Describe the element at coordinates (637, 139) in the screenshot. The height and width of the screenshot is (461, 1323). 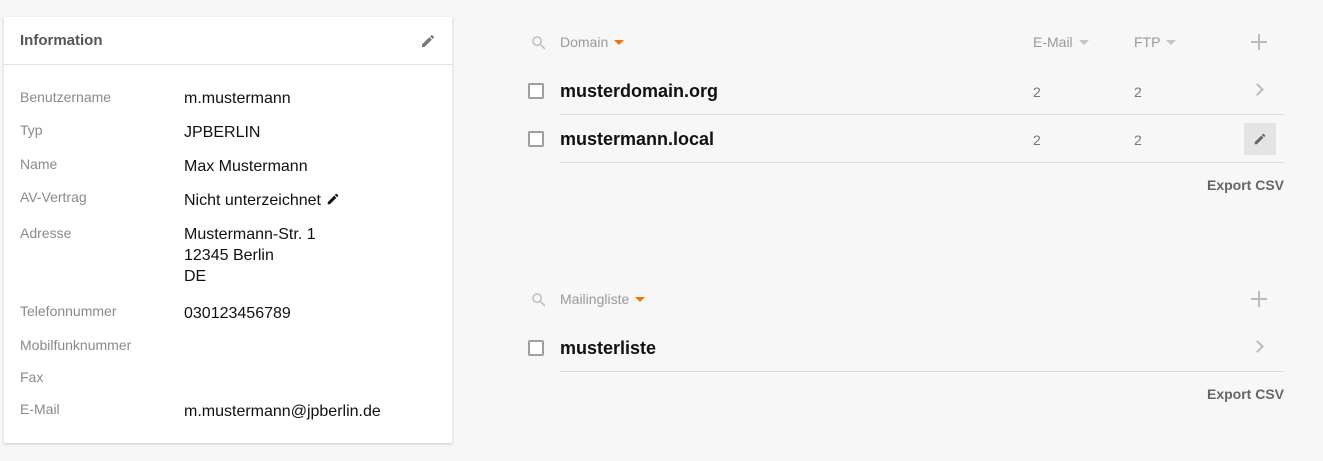
I see `domain-name: mustermann.local` at that location.